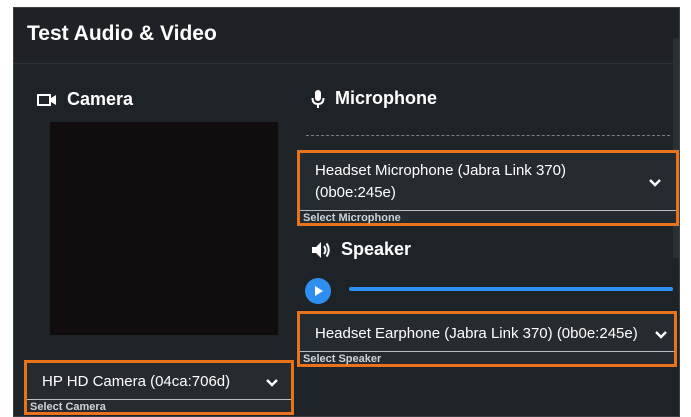 The height and width of the screenshot is (417, 691). I want to click on speaker-icon, so click(321, 249).